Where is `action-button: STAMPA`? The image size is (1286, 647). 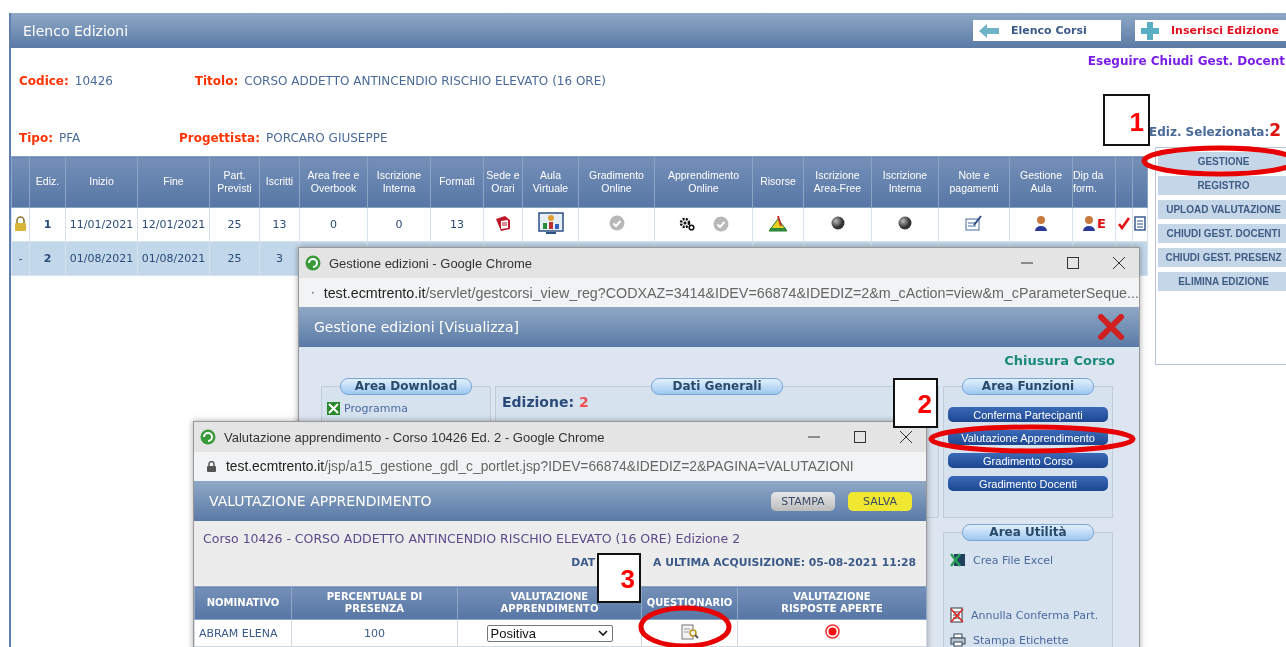 action-button: STAMPA is located at coordinates (803, 501).